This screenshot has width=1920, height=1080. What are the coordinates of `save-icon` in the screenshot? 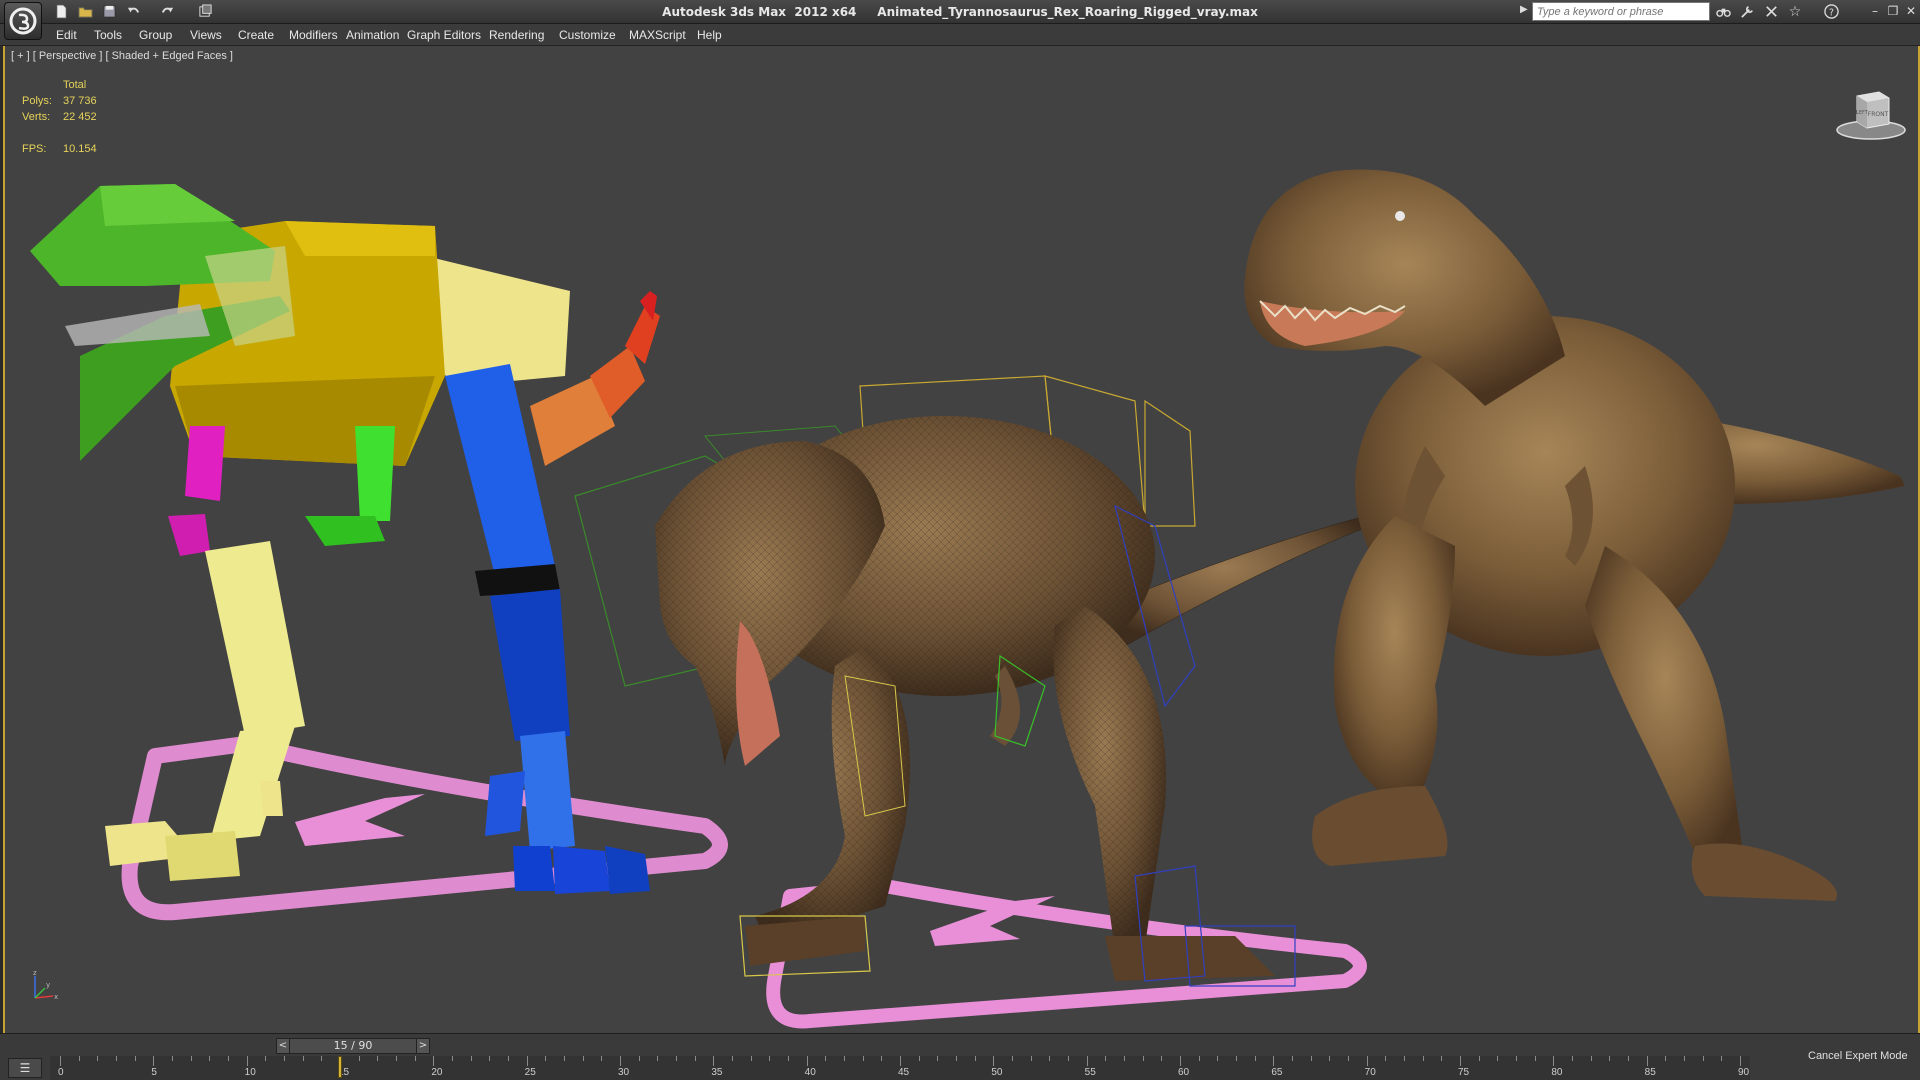 It's located at (109, 11).